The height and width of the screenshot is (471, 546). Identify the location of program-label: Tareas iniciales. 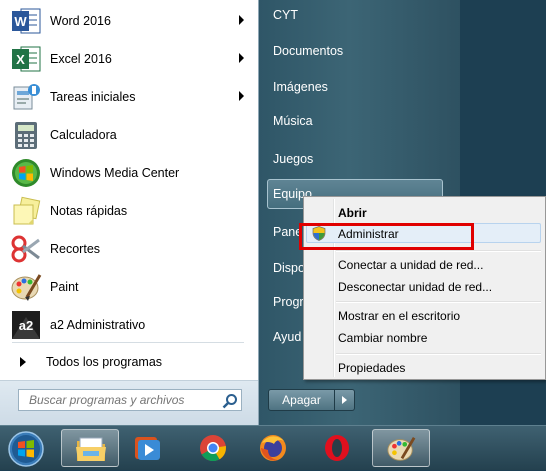
(93, 97).